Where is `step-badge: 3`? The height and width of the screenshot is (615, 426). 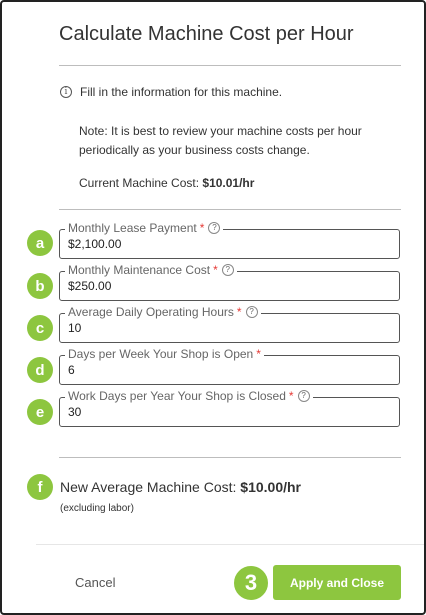
step-badge: 3 is located at coordinates (251, 583).